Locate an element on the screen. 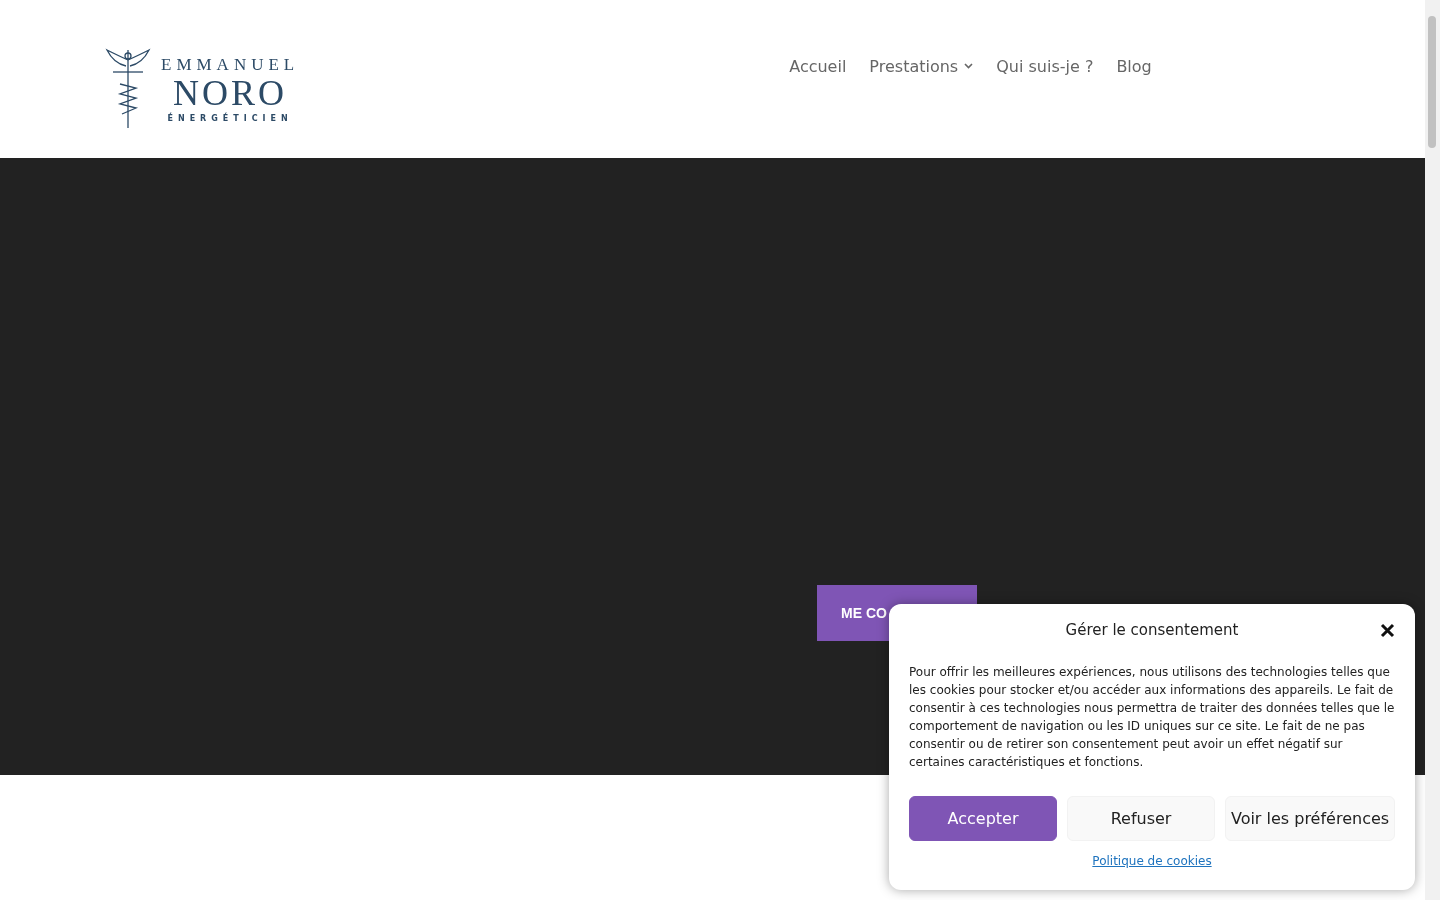  nav-link: Blog is located at coordinates (1134, 66).